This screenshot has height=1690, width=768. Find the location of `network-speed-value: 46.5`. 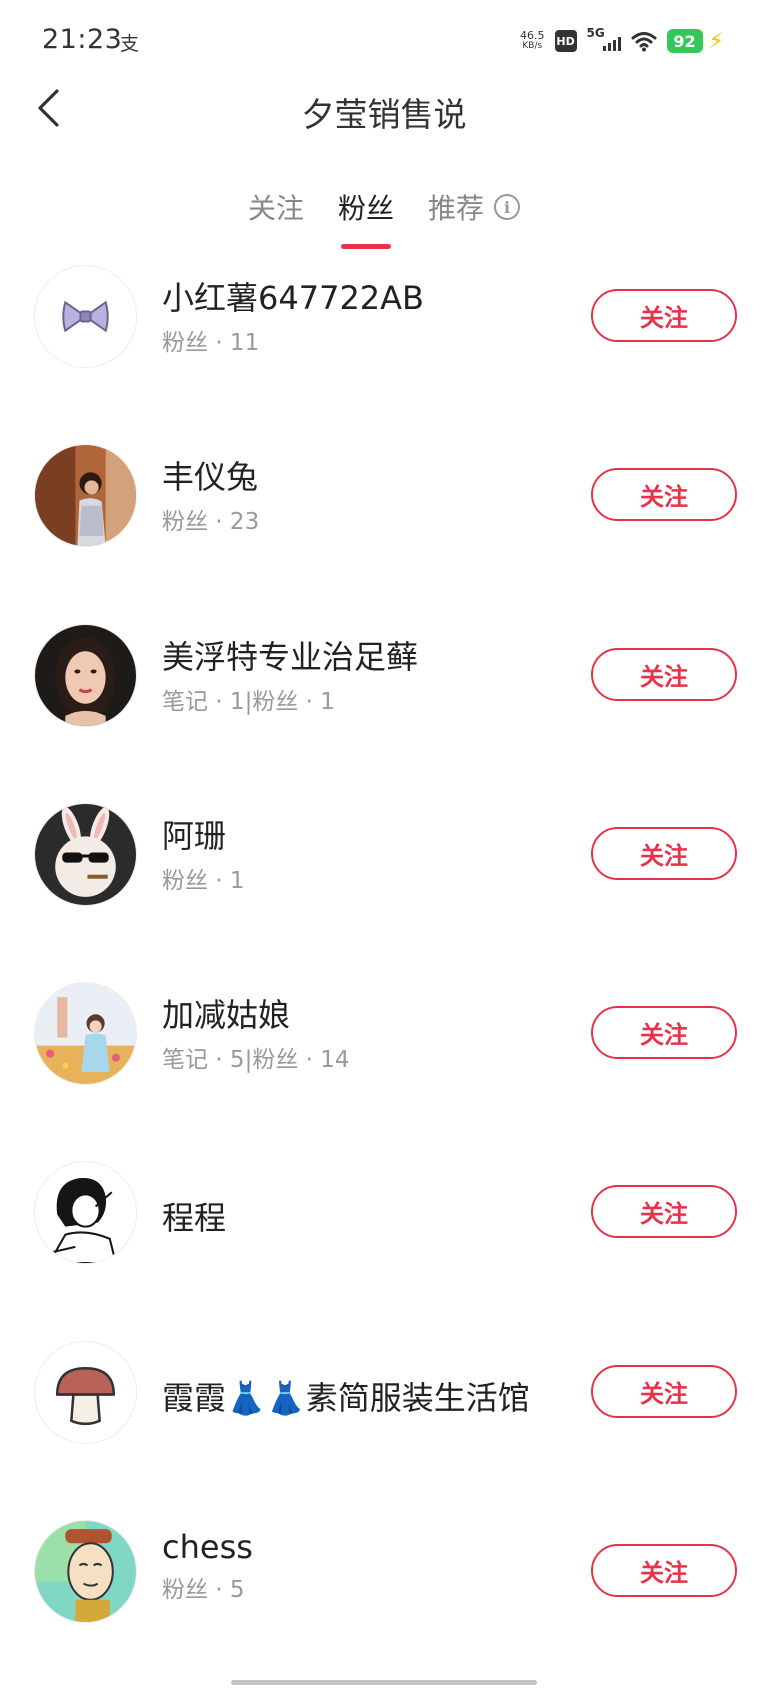

network-speed-value: 46.5 is located at coordinates (532, 35).